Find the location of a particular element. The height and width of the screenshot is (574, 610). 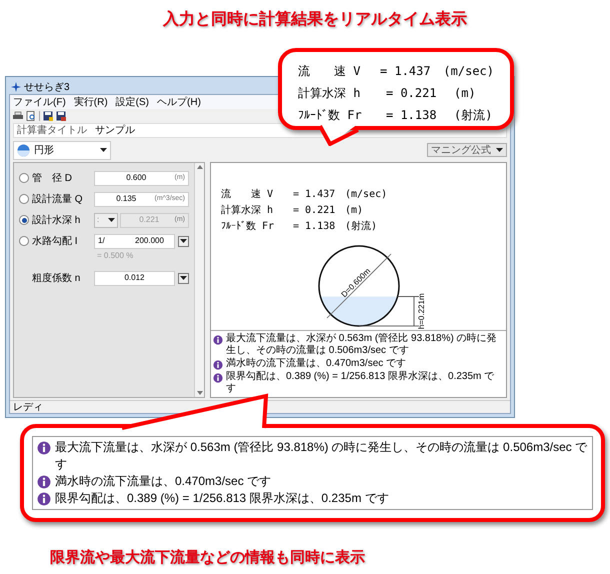

menu-item: ファイル(F) is located at coordinates (39, 102).